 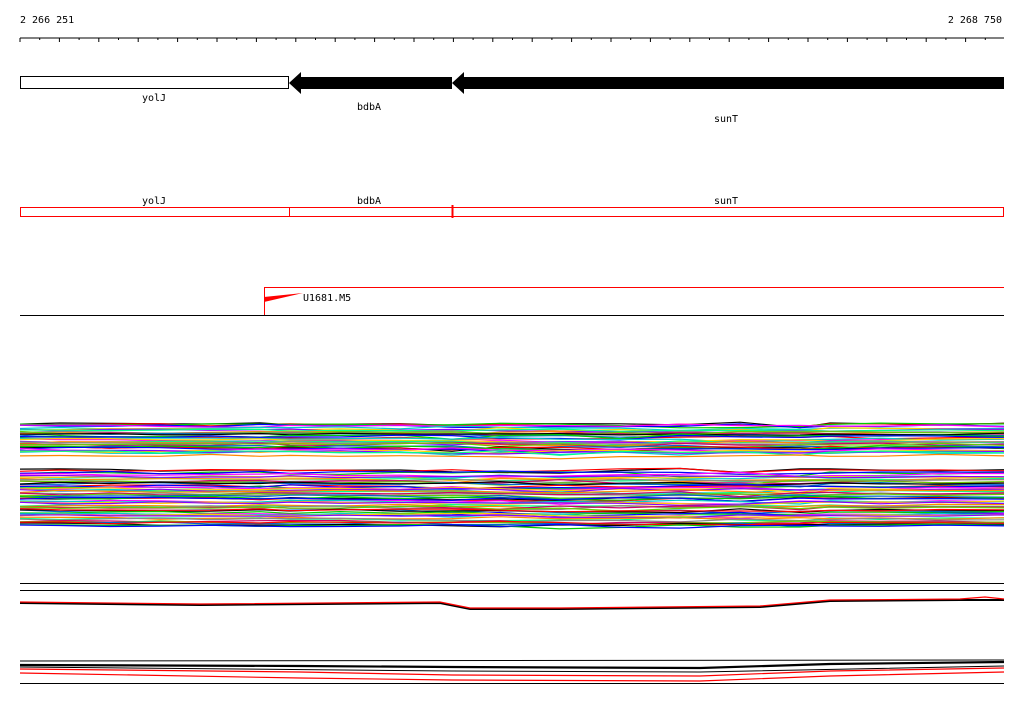 What do you see at coordinates (154, 98) in the screenshot?
I see `gene-label-yolJ: yolJ` at bounding box center [154, 98].